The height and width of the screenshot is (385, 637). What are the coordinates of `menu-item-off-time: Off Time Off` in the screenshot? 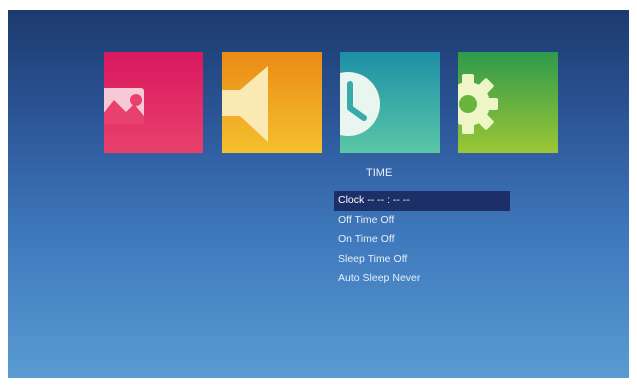 It's located at (424, 221).